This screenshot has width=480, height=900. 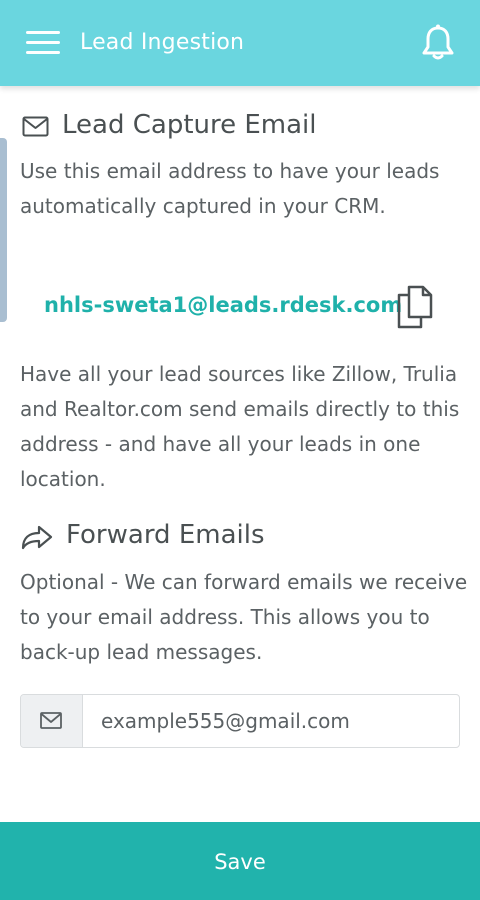 I want to click on forward-email-input, so click(x=268, y=721).